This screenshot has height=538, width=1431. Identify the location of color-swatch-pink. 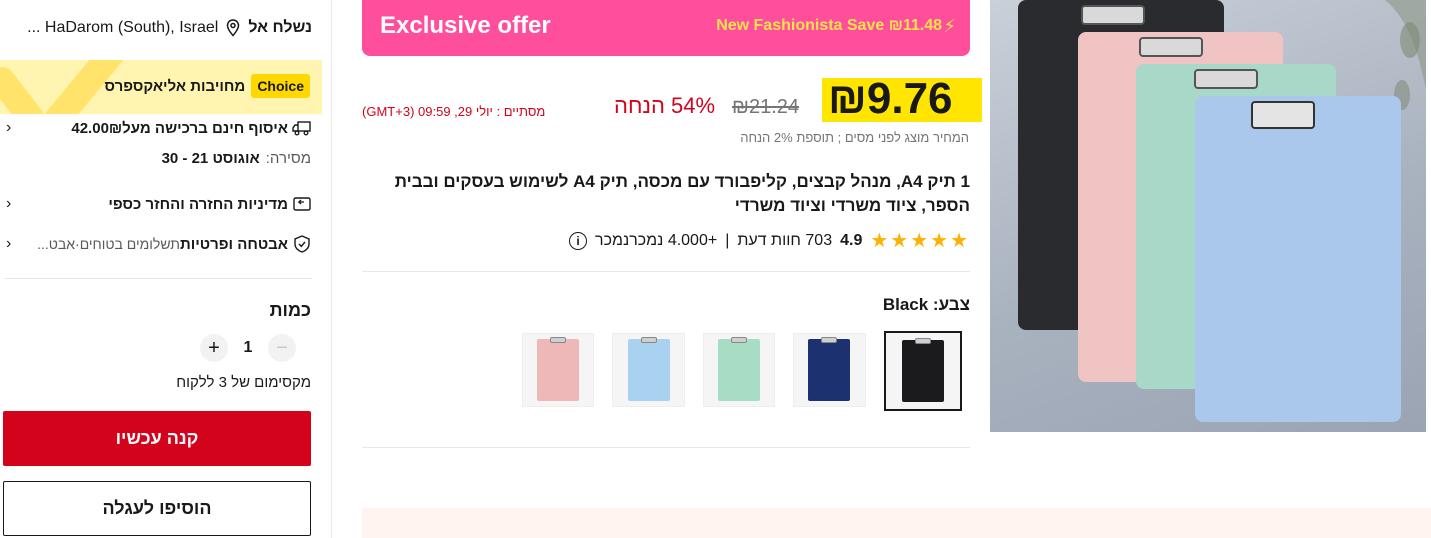
(558, 370).